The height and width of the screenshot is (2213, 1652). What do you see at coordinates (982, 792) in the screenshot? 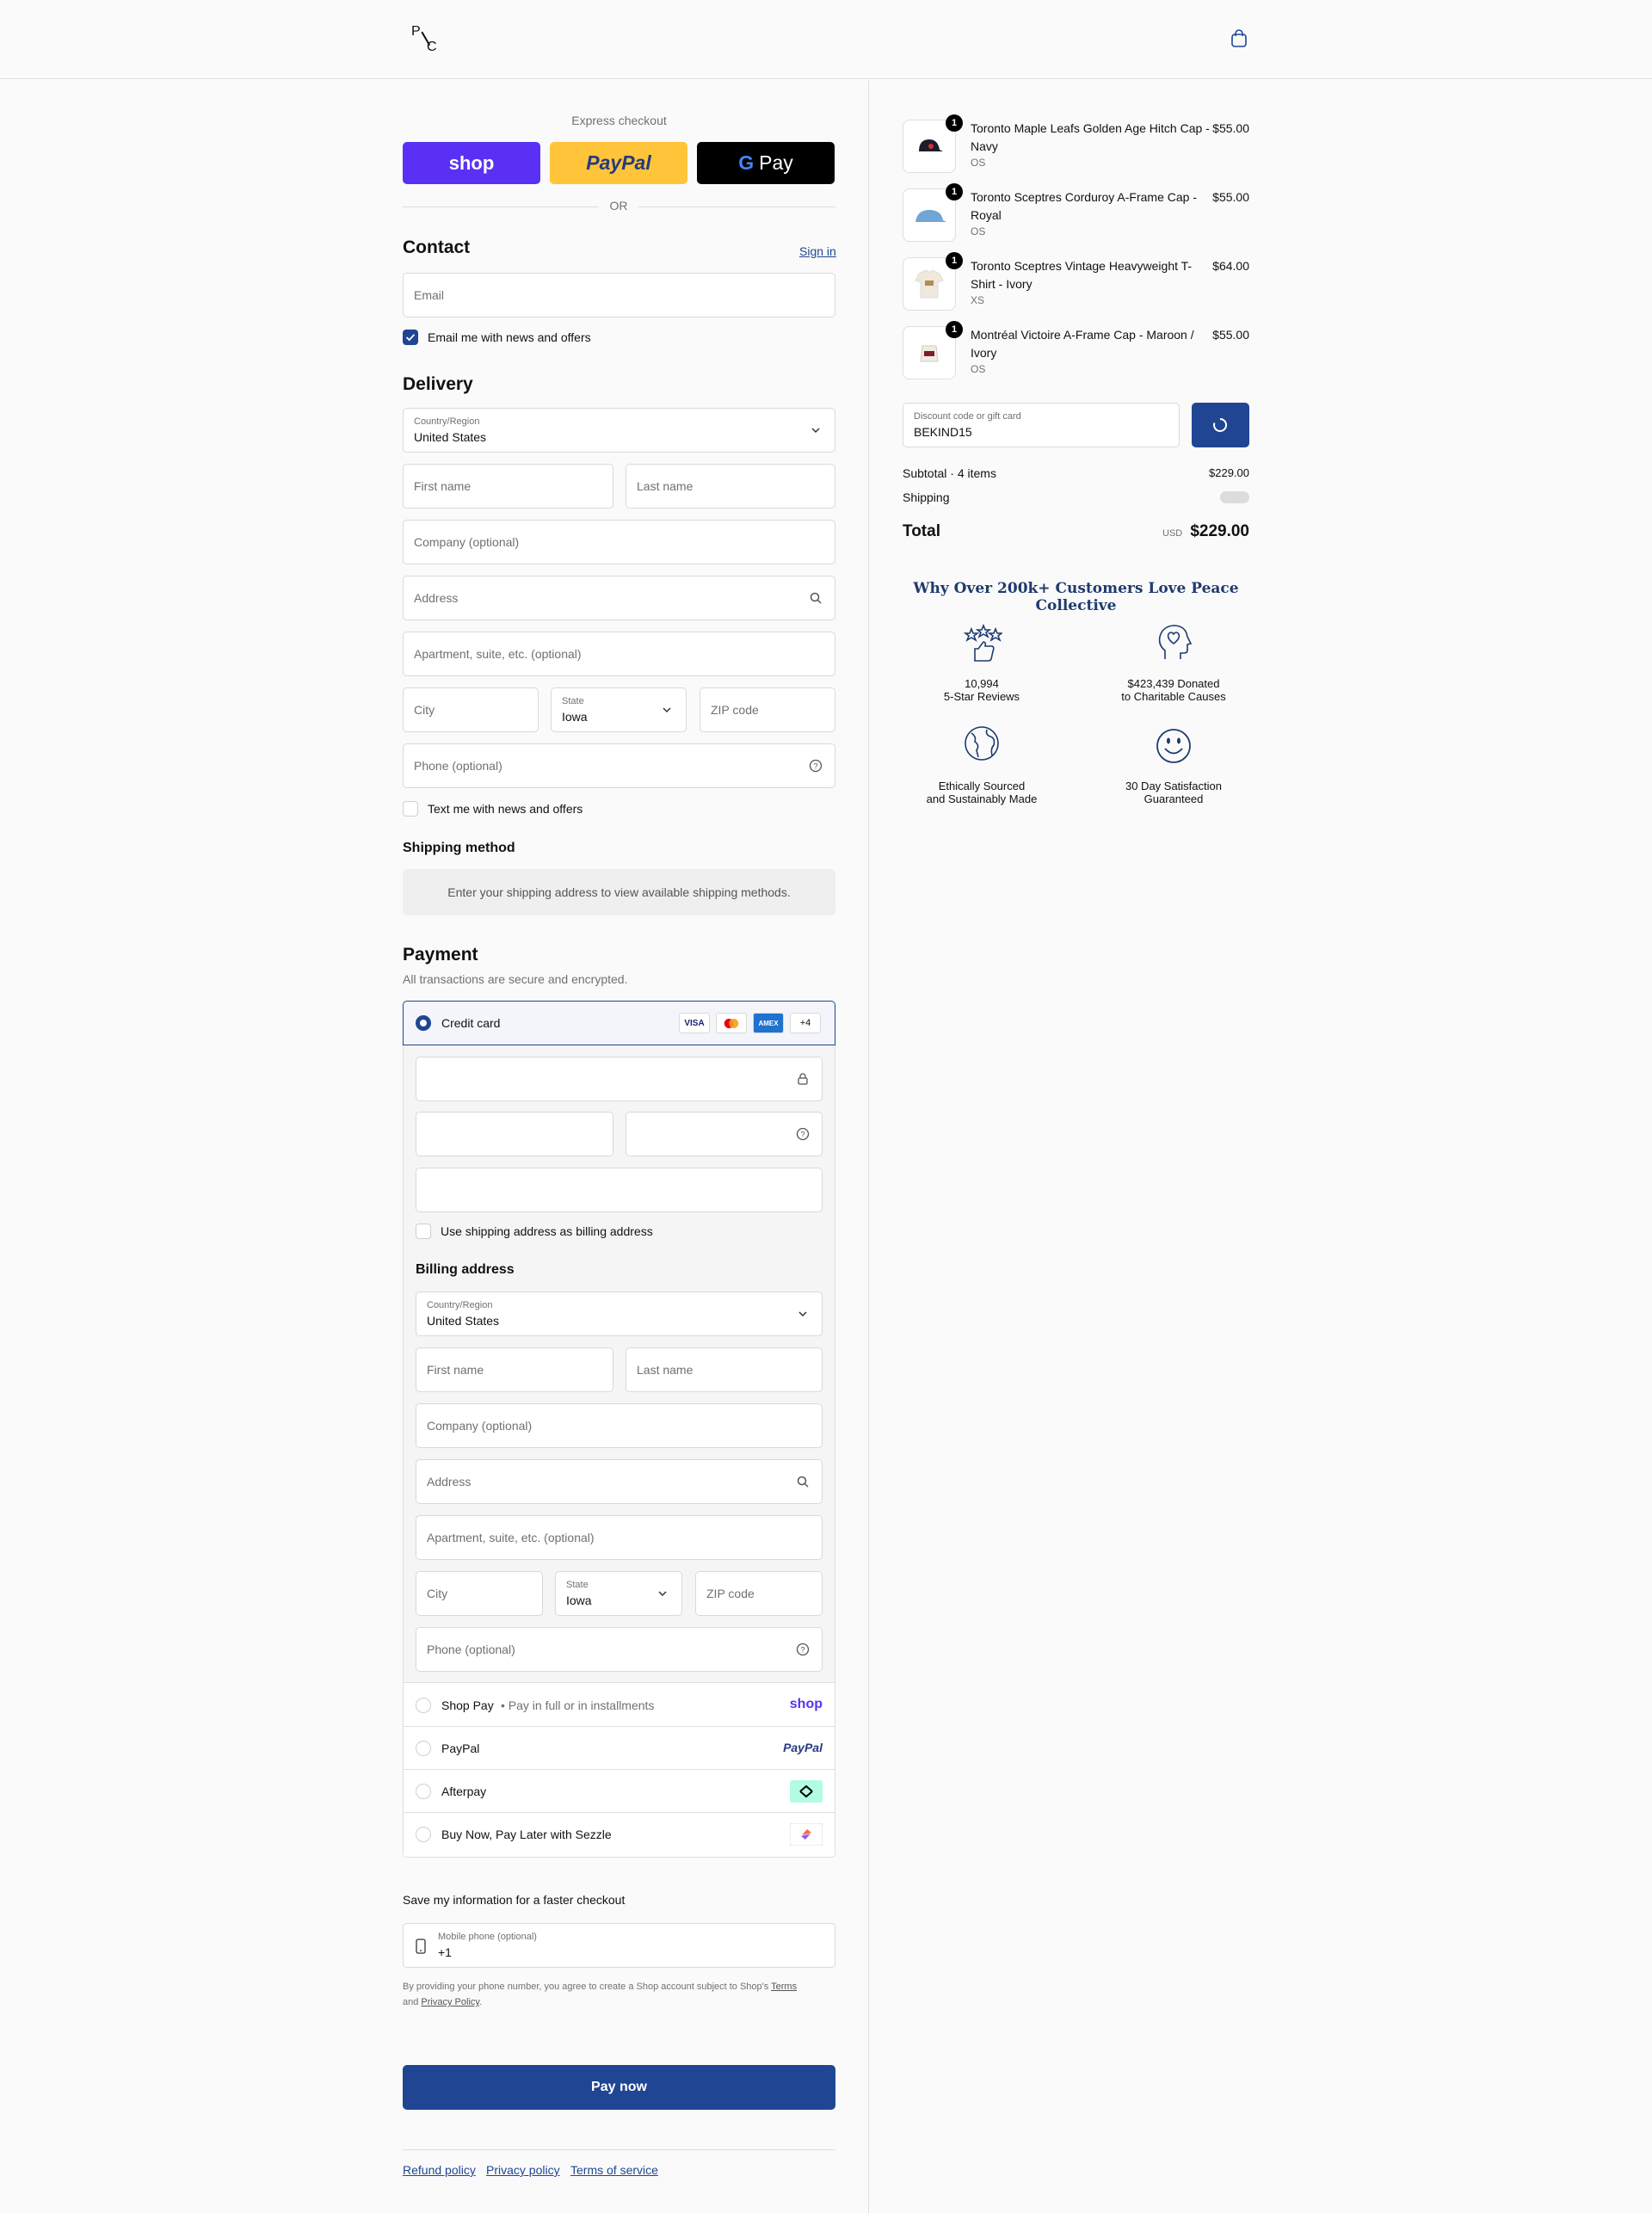
I see `stat-ethical: Ethically Sourced and Sustainably Made` at bounding box center [982, 792].